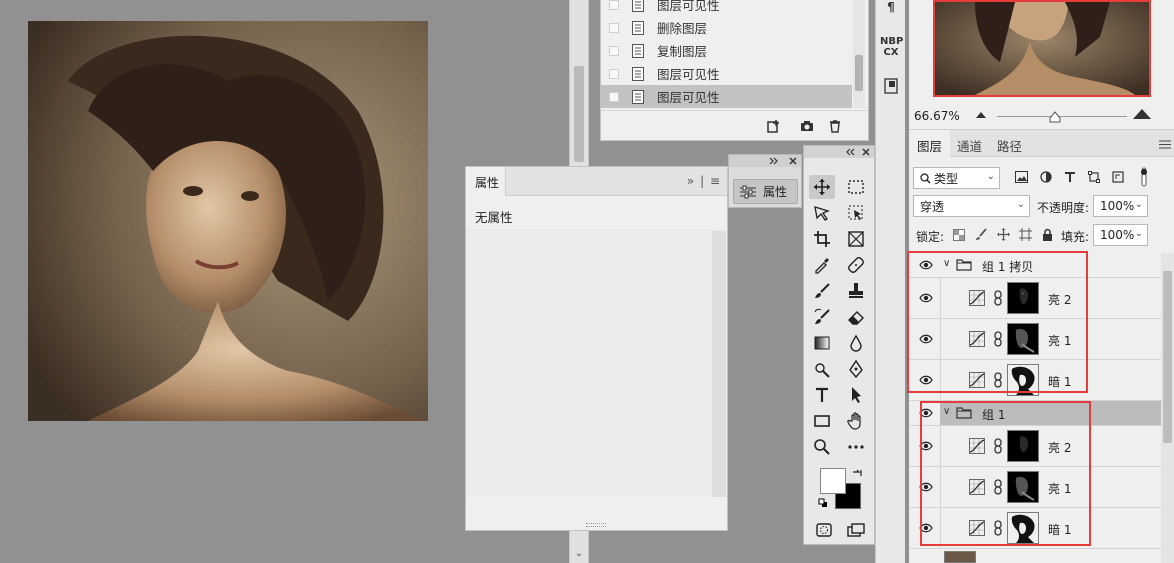  I want to click on pixel-layer-filter-icon, so click(1021, 177).